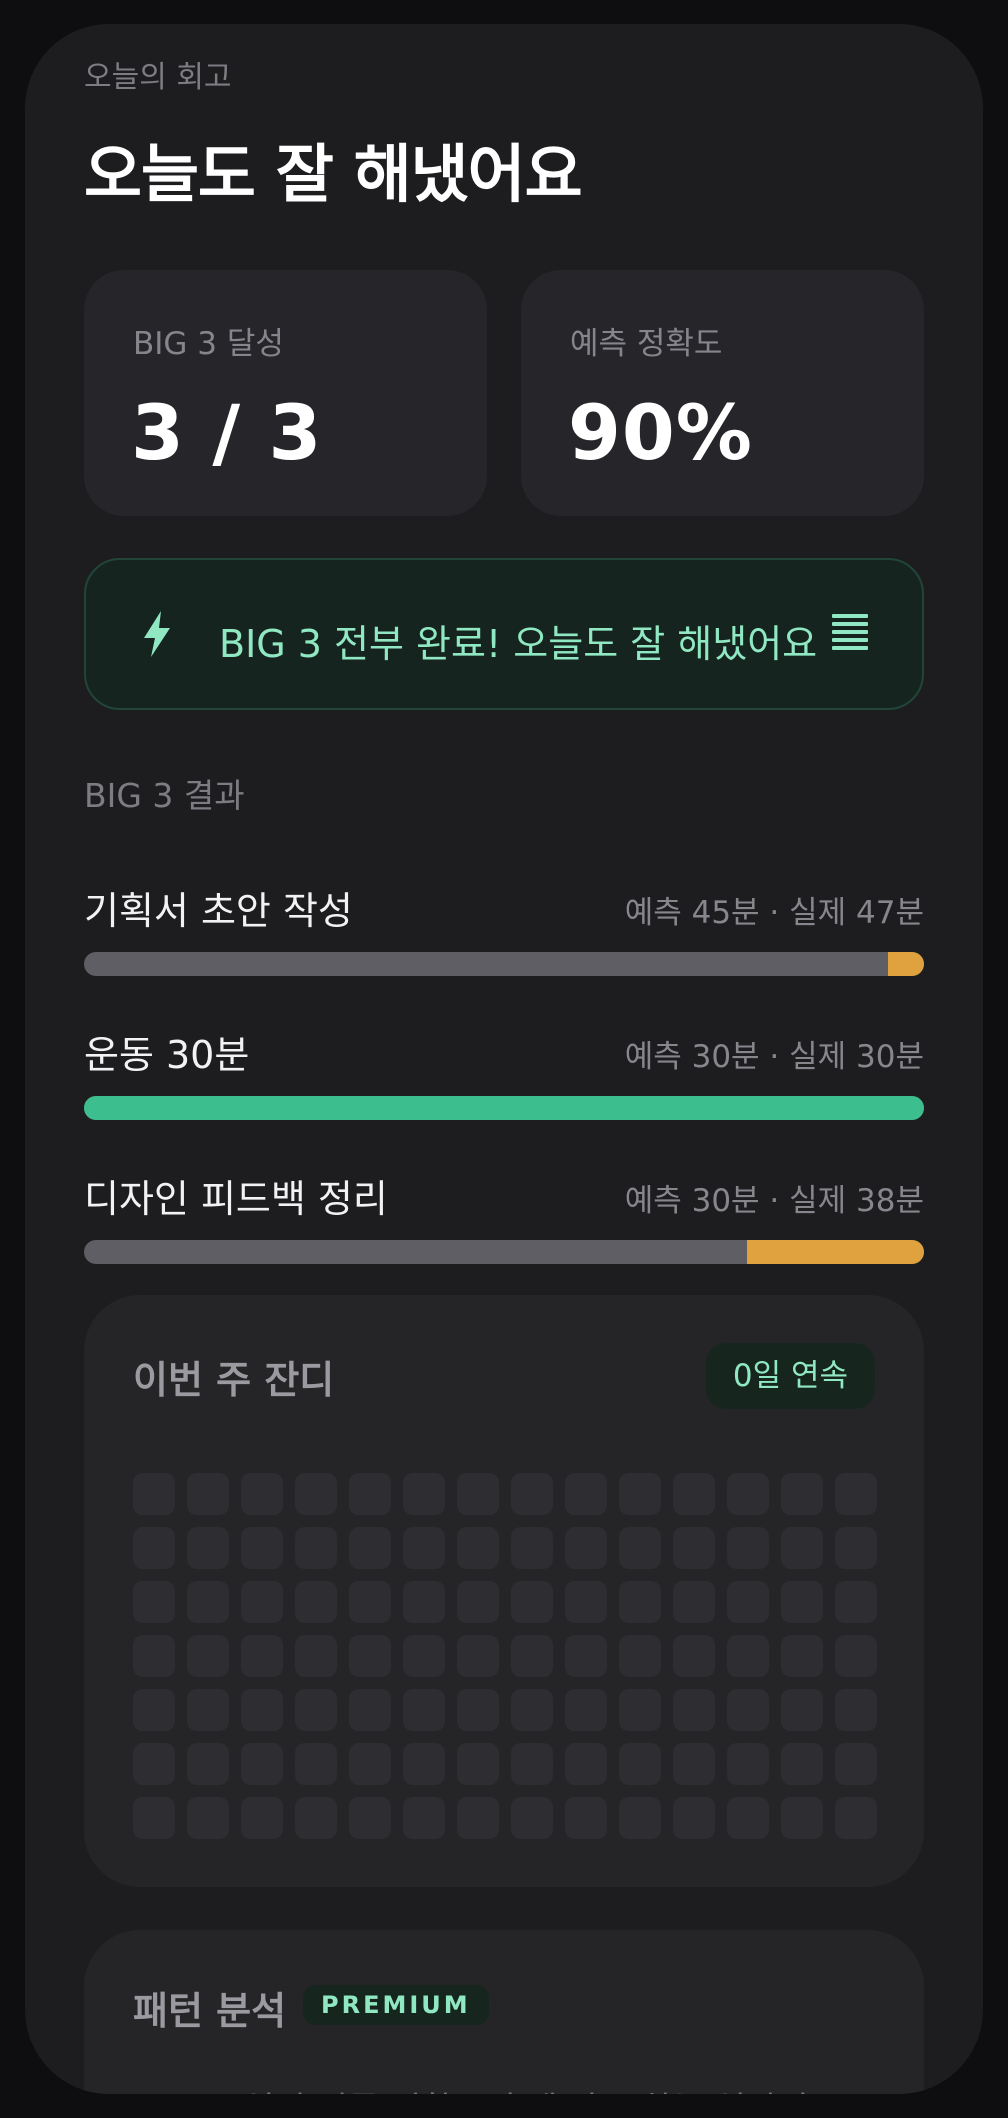 Image resolution: width=1008 pixels, height=2118 pixels. Describe the element at coordinates (774, 1201) in the screenshot. I see `task-time-meta: 예측 30분 · 실제 38분` at that location.